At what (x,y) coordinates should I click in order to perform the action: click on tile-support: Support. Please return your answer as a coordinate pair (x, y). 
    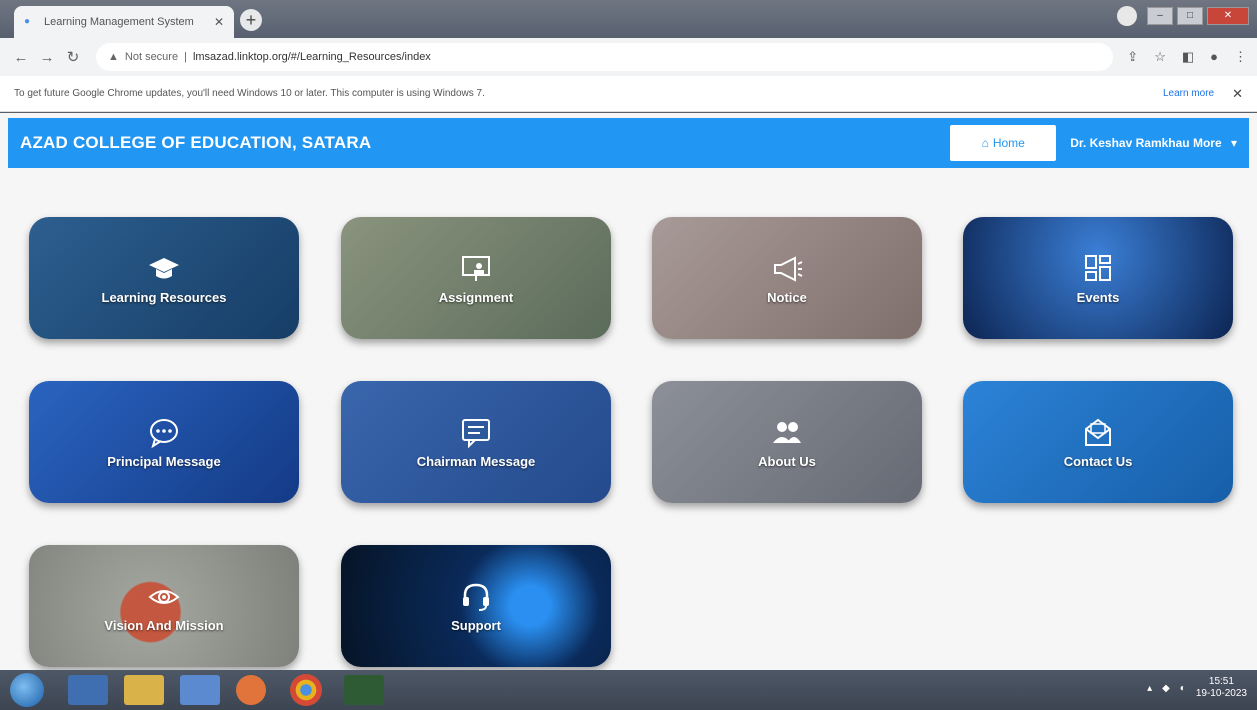
    Looking at the image, I should click on (476, 606).